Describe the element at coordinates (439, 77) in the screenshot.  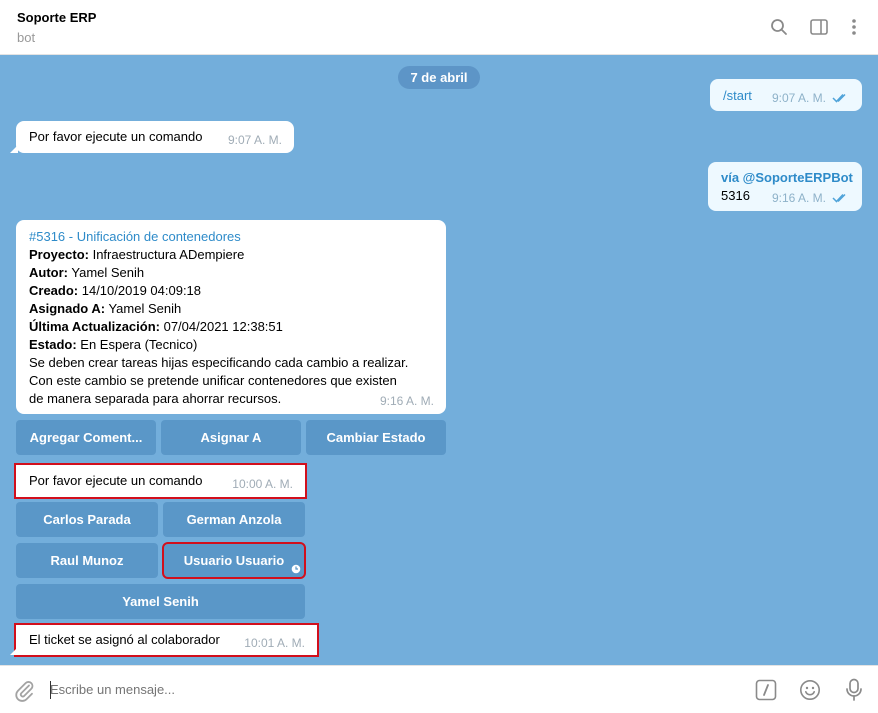
I see `date-separator: 7 de abril` at that location.